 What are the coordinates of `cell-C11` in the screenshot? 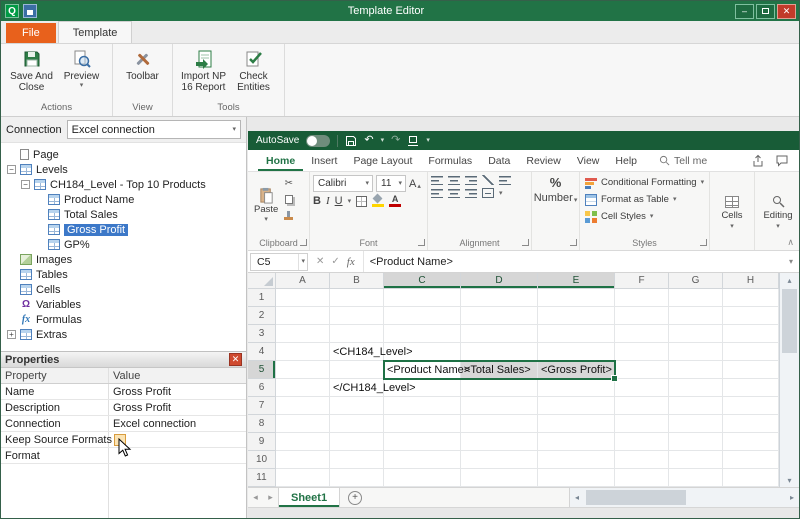 It's located at (422, 478).